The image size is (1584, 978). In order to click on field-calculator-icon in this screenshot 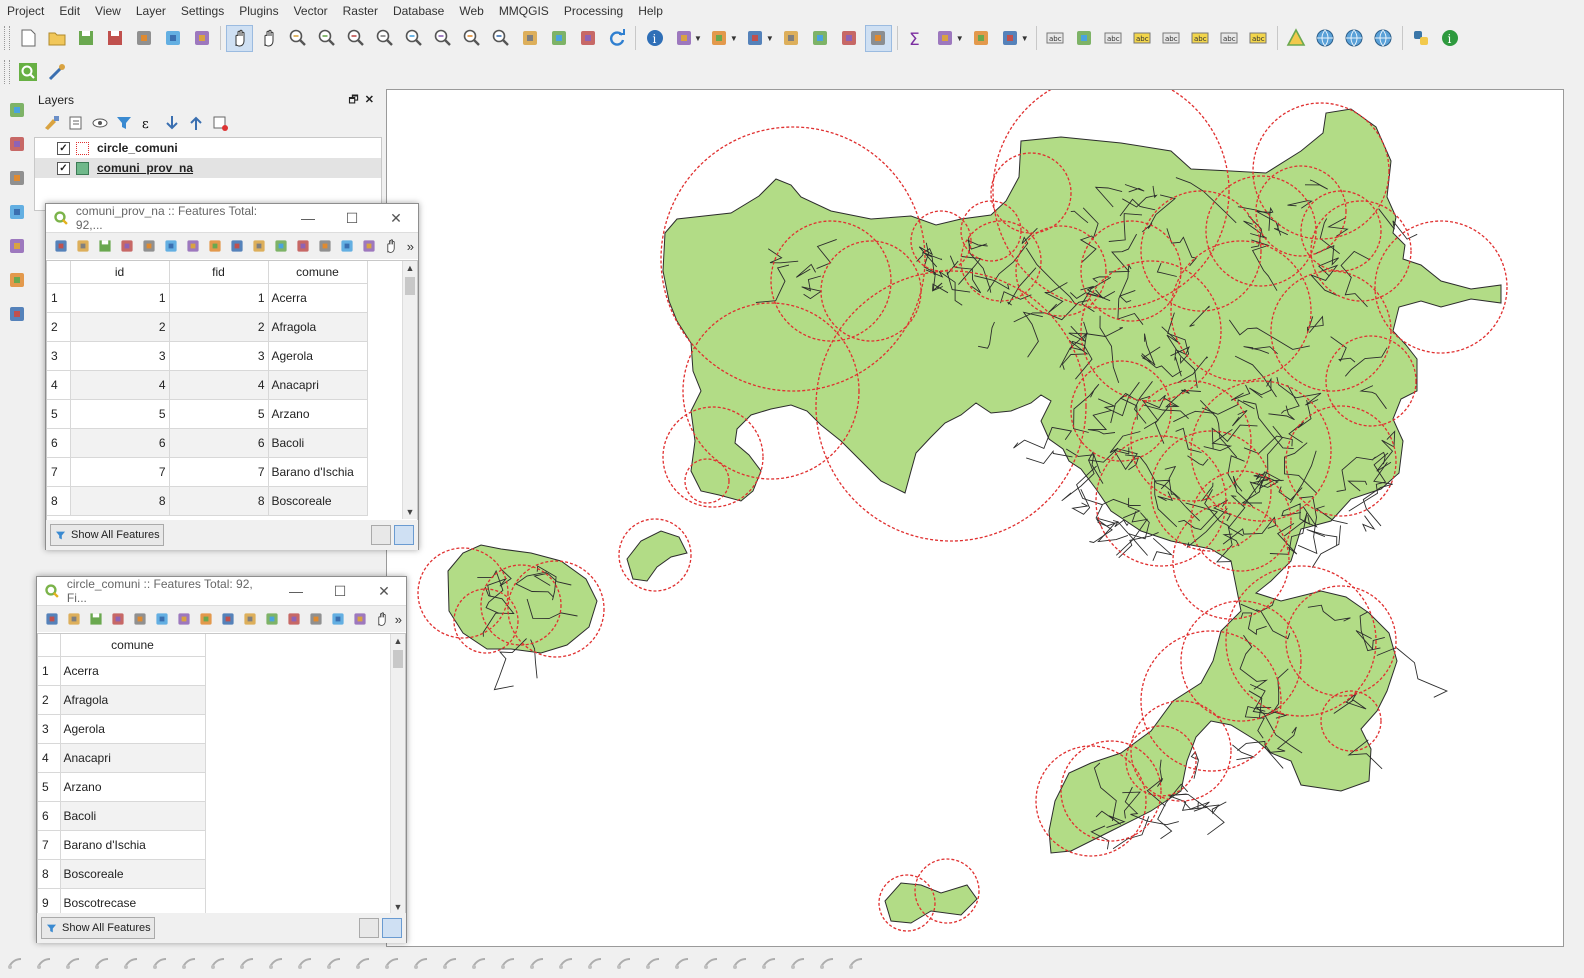, I will do `click(849, 38)`.